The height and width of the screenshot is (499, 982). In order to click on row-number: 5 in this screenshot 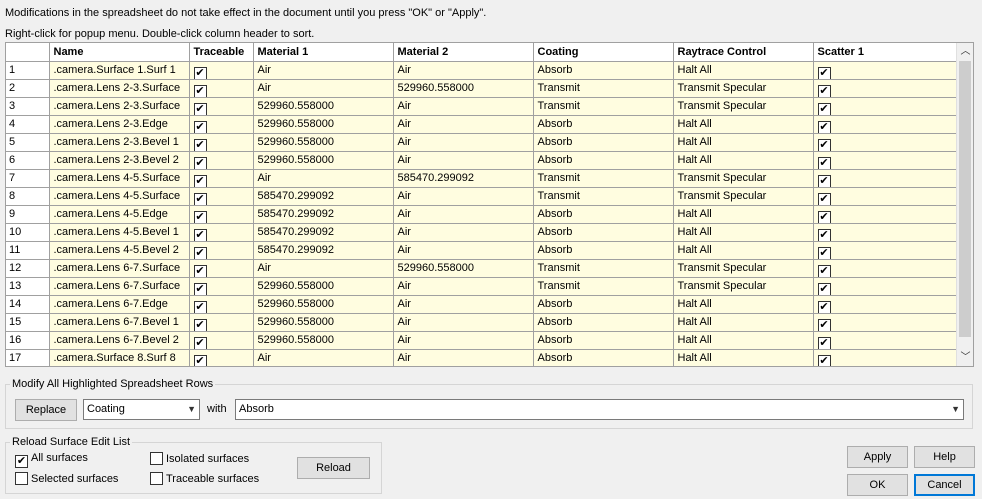, I will do `click(28, 142)`.